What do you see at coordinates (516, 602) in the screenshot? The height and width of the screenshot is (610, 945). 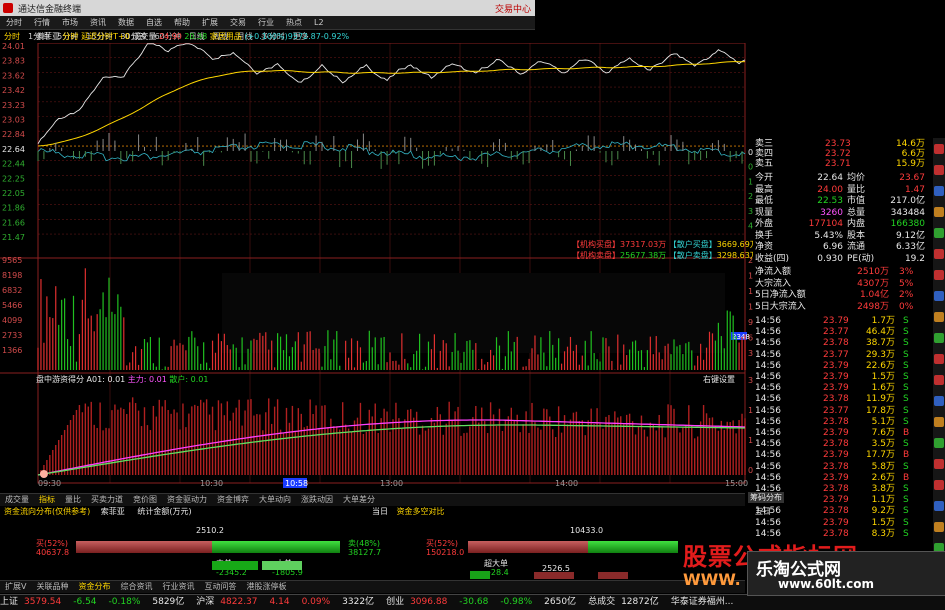 I see `status-value: -0.98%` at bounding box center [516, 602].